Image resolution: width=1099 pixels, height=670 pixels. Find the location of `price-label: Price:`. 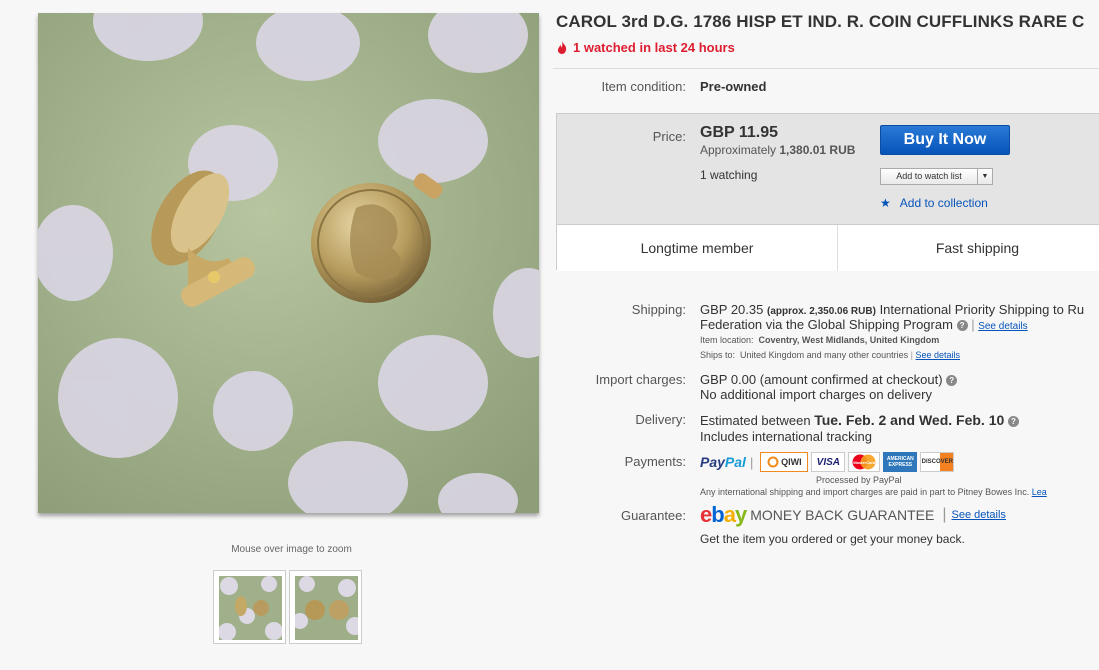

price-label: Price: is located at coordinates (669, 136).